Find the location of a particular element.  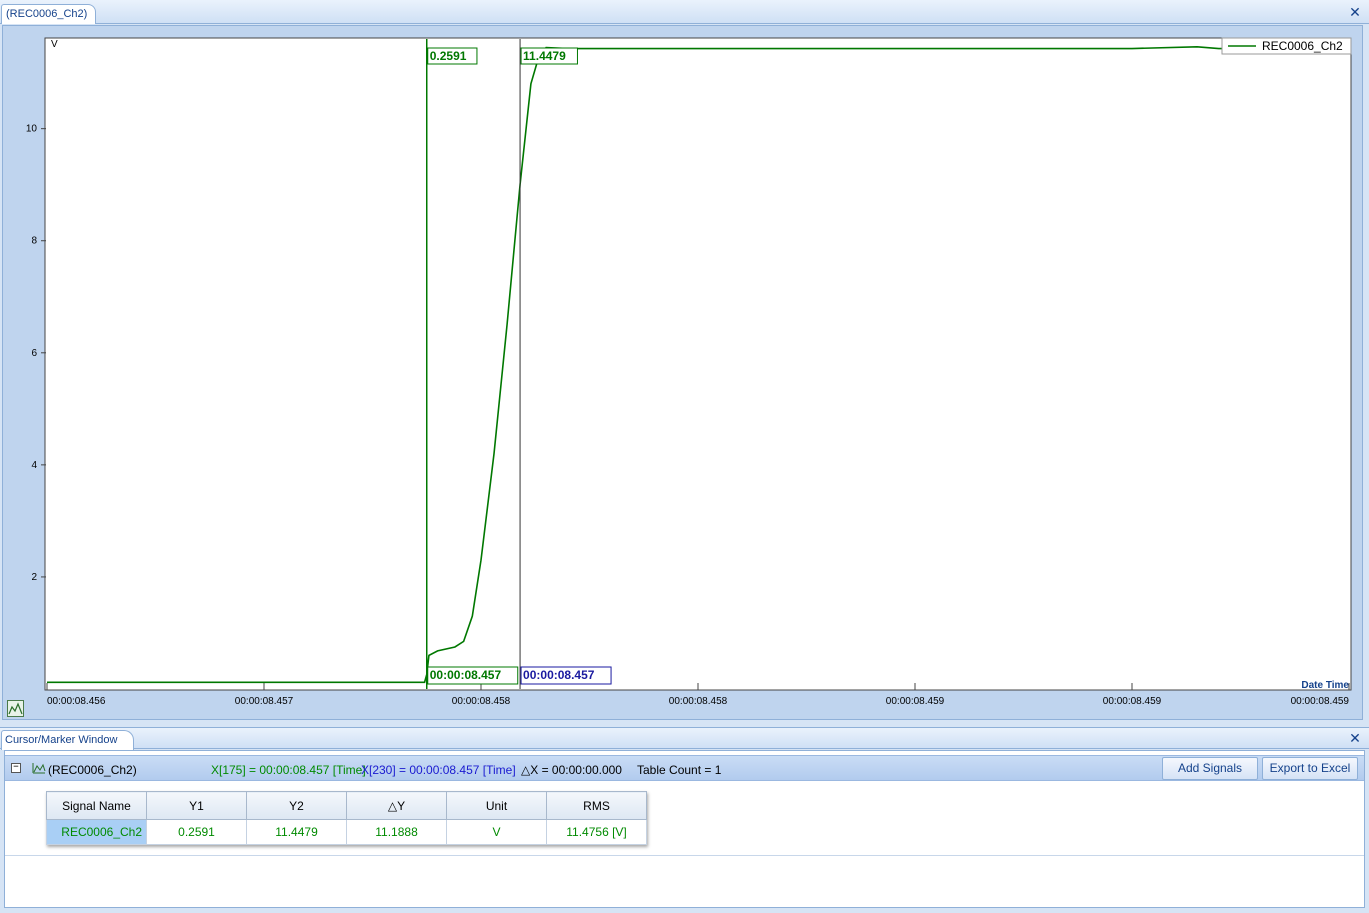

close-cursor-window-icon: ✕ is located at coordinates (1355, 739).